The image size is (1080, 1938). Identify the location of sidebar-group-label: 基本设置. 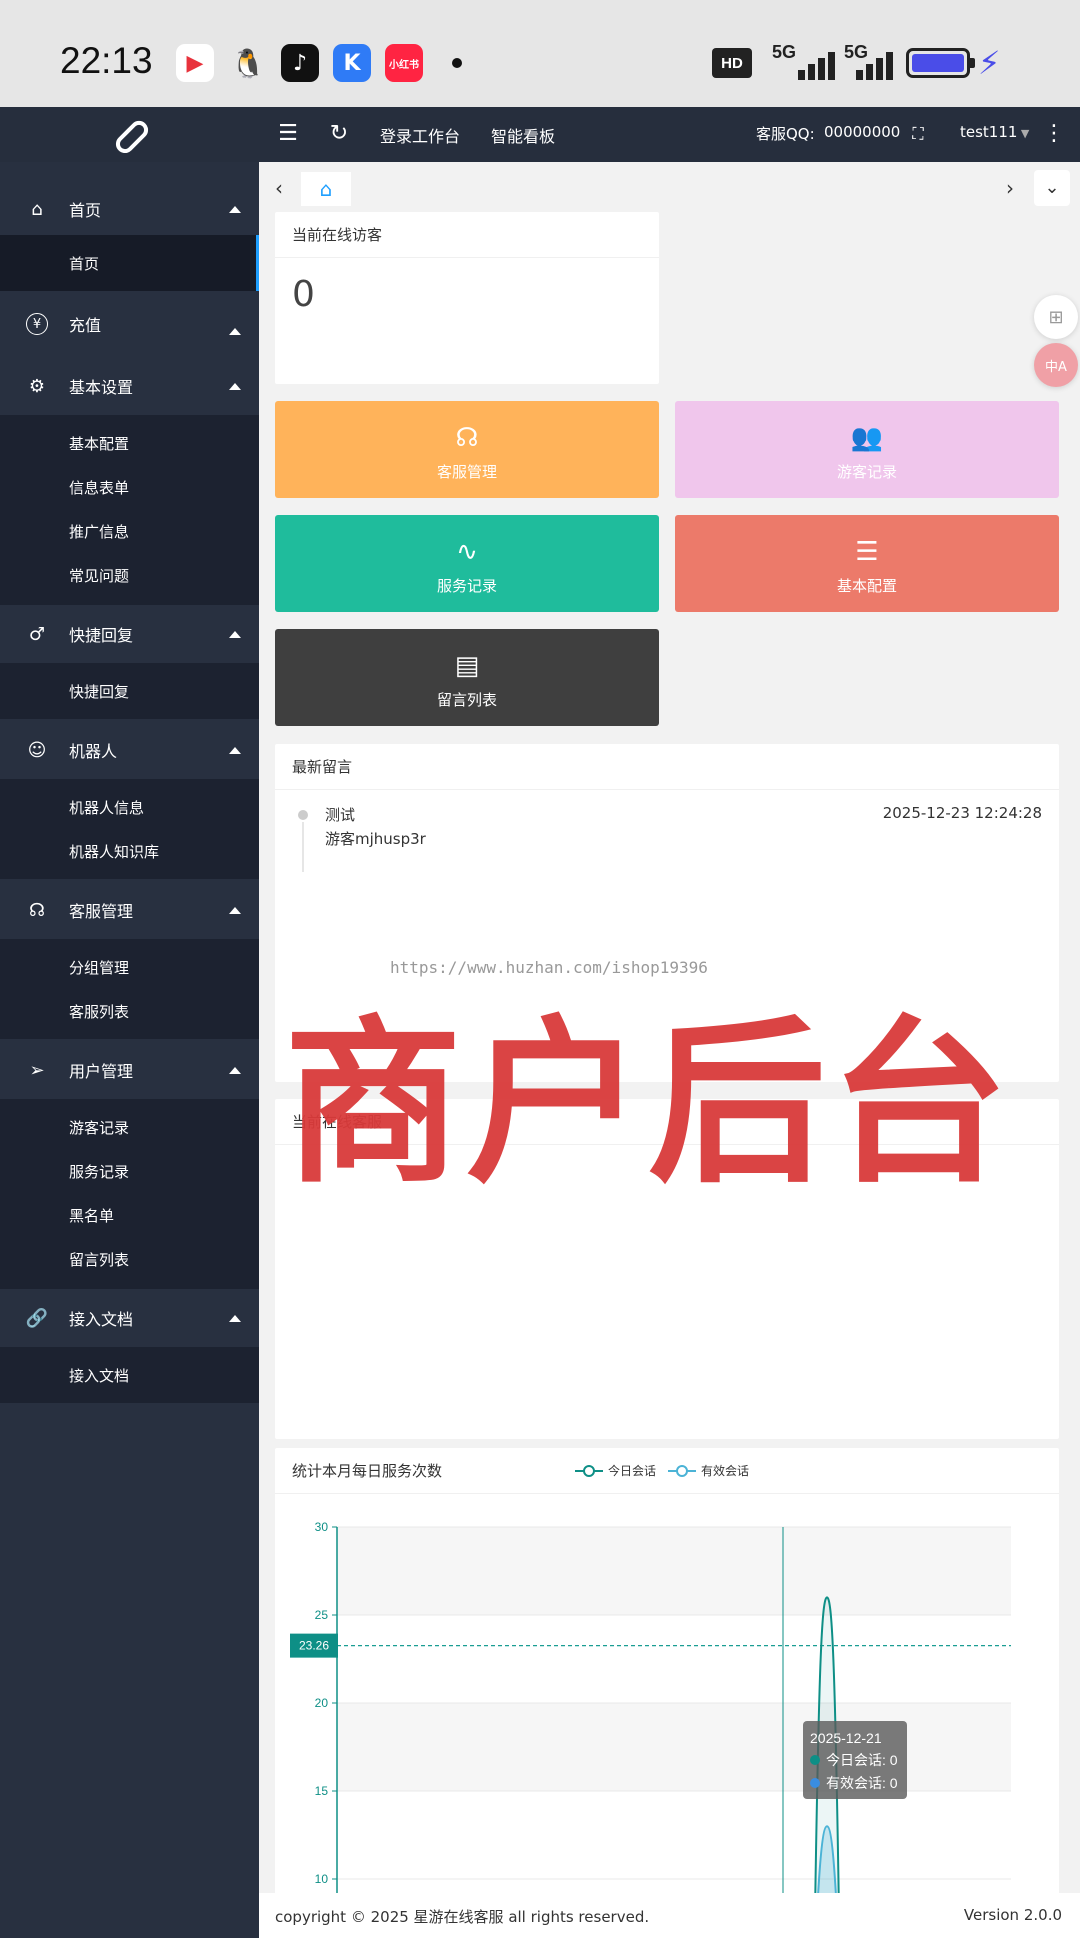
(101, 387).